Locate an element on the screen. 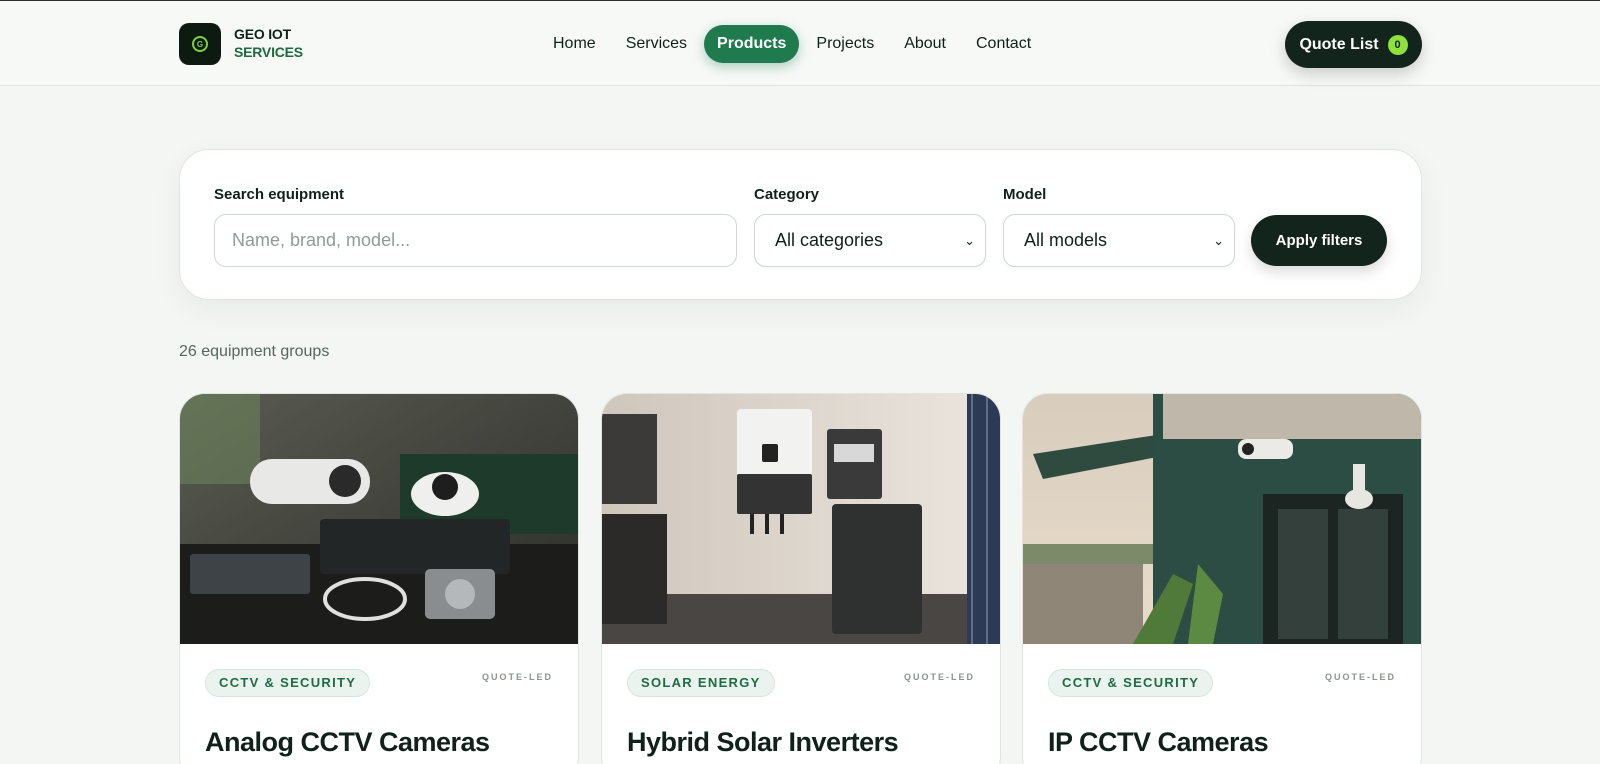 This screenshot has height=764, width=1600. category-value: All categories is located at coordinates (829, 240).